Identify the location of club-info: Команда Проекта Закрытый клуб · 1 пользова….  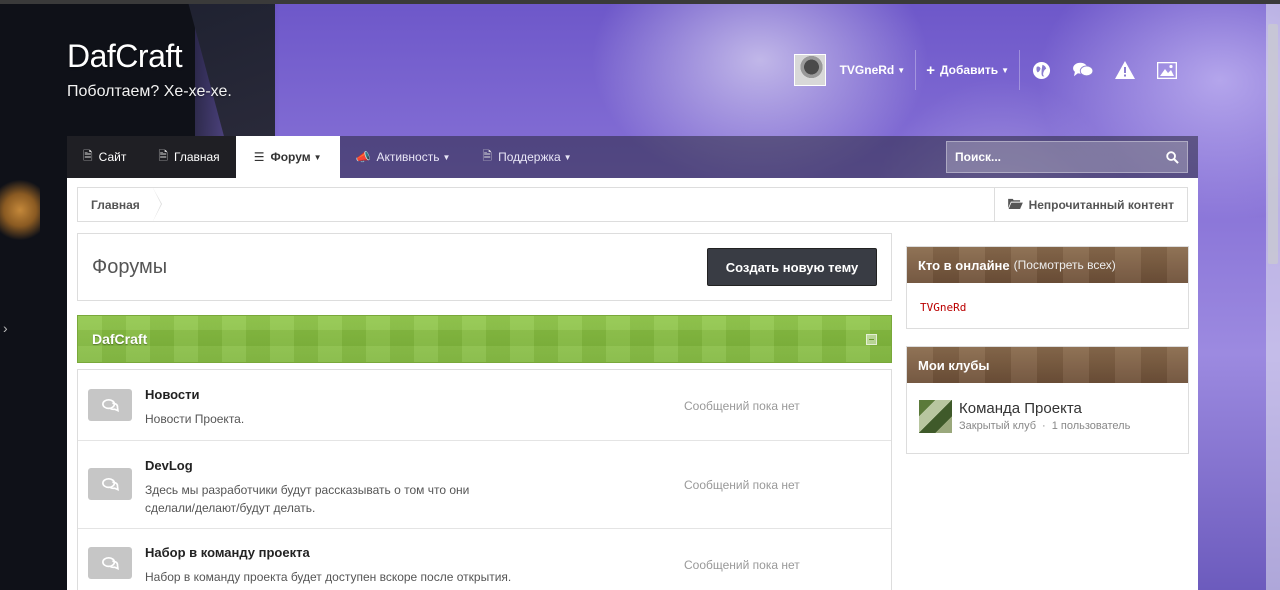
(1044, 416).